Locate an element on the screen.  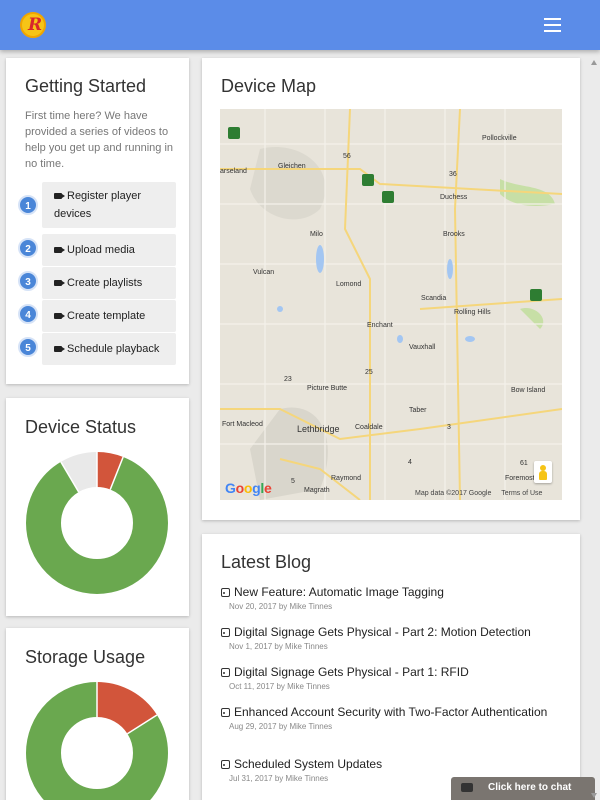
map-place-label: Coaldale is located at coordinates (369, 427).